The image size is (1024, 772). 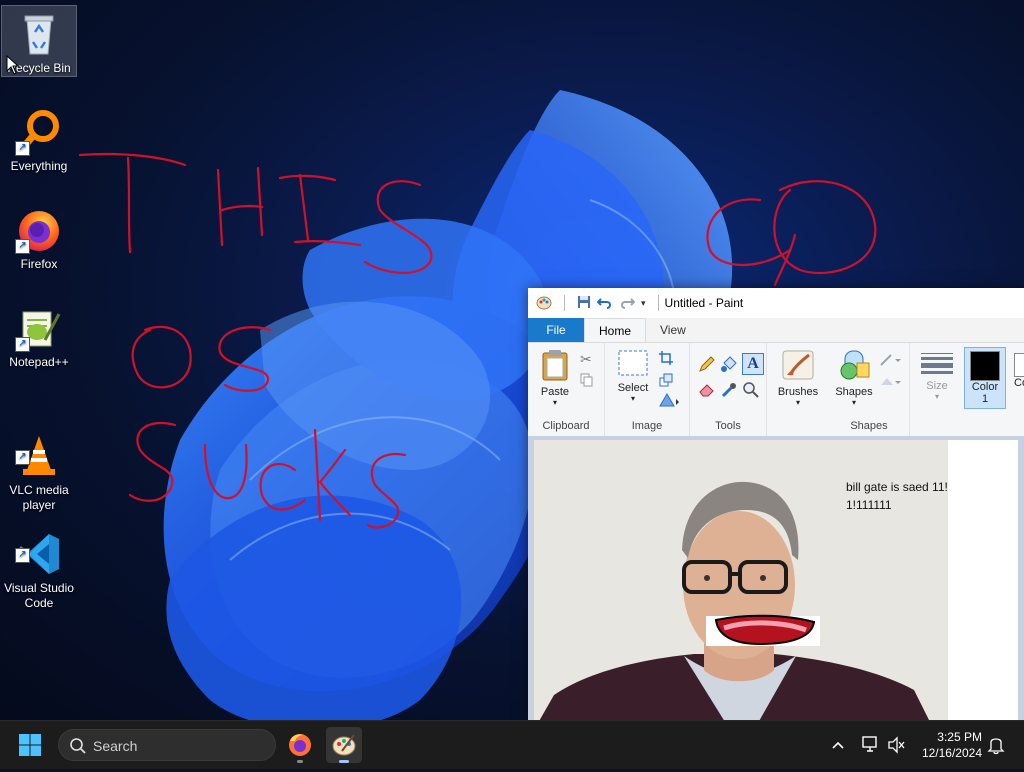 I want to click on desktop-icon-everything: ↗ Everything, so click(x=39, y=139).